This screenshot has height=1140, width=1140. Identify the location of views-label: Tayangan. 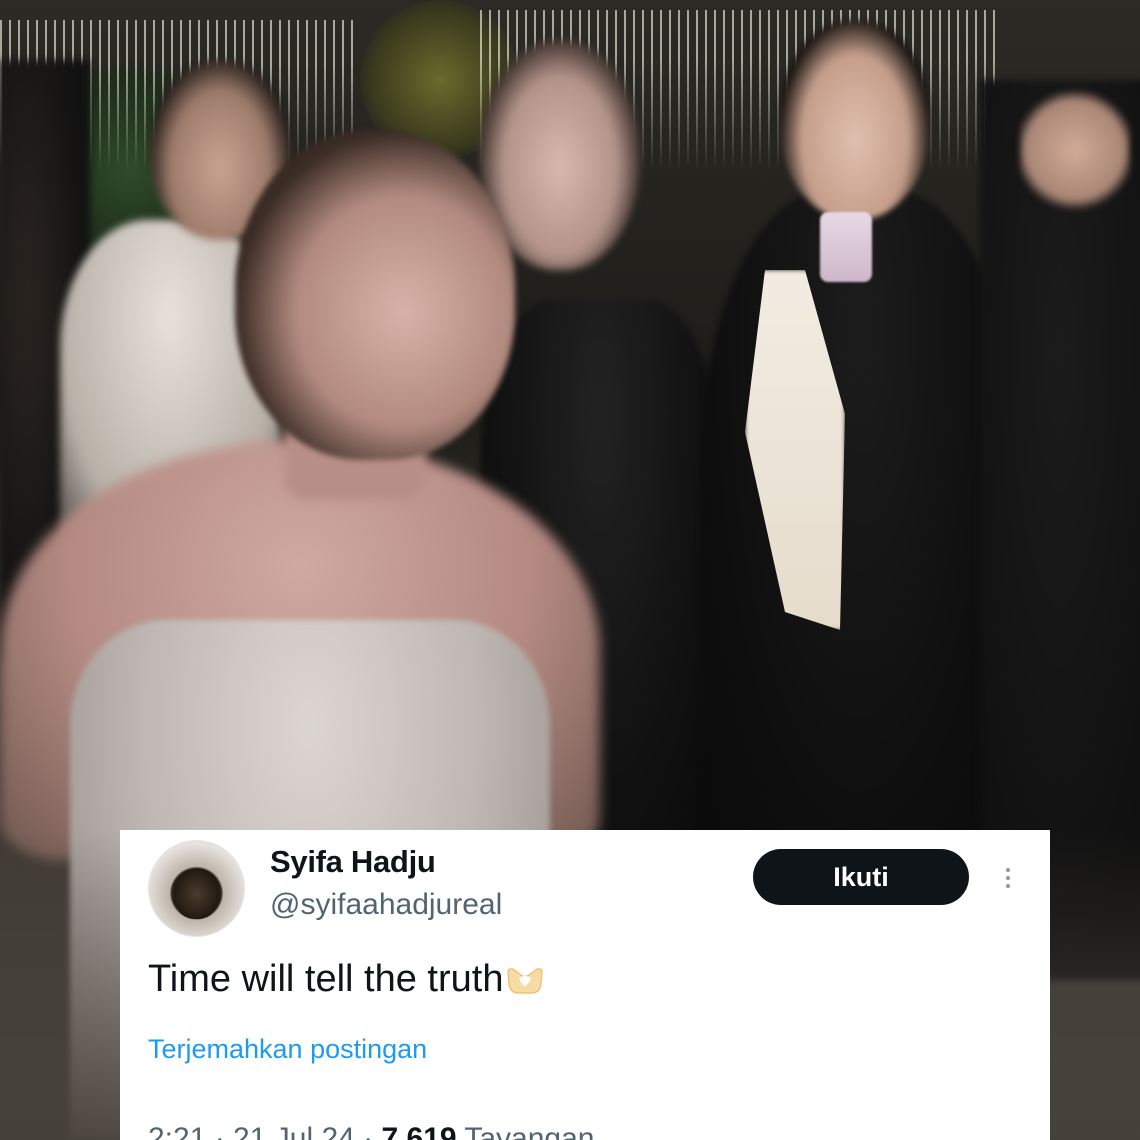
(529, 1131).